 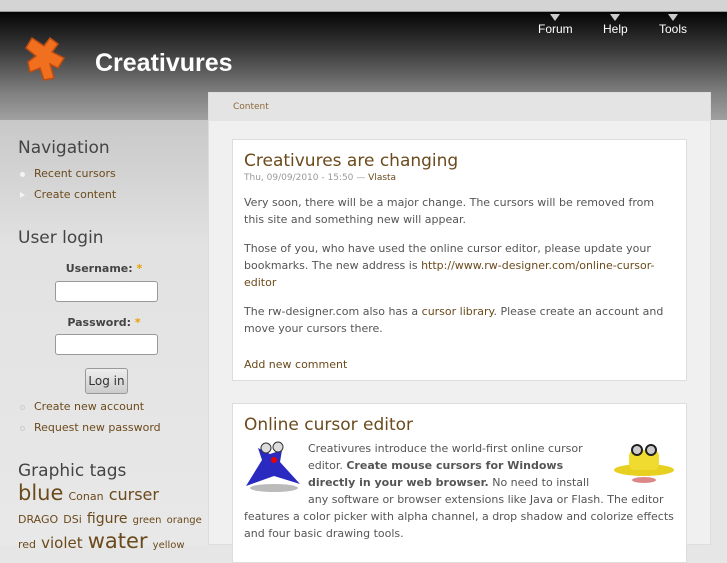 I want to click on password-label: Password: *, so click(x=104, y=322).